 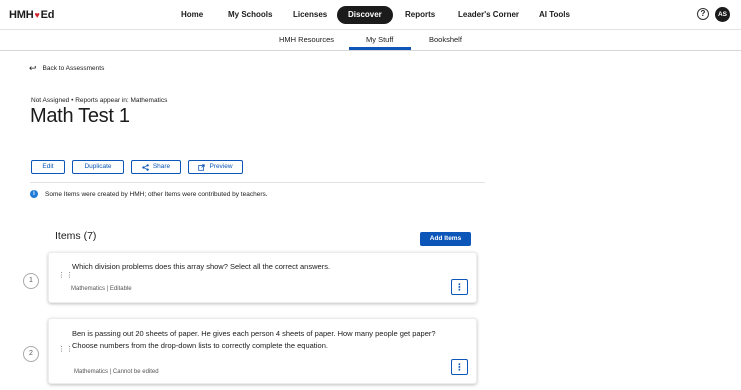 What do you see at coordinates (33, 68) in the screenshot?
I see `back-arrow-icon: ↩` at bounding box center [33, 68].